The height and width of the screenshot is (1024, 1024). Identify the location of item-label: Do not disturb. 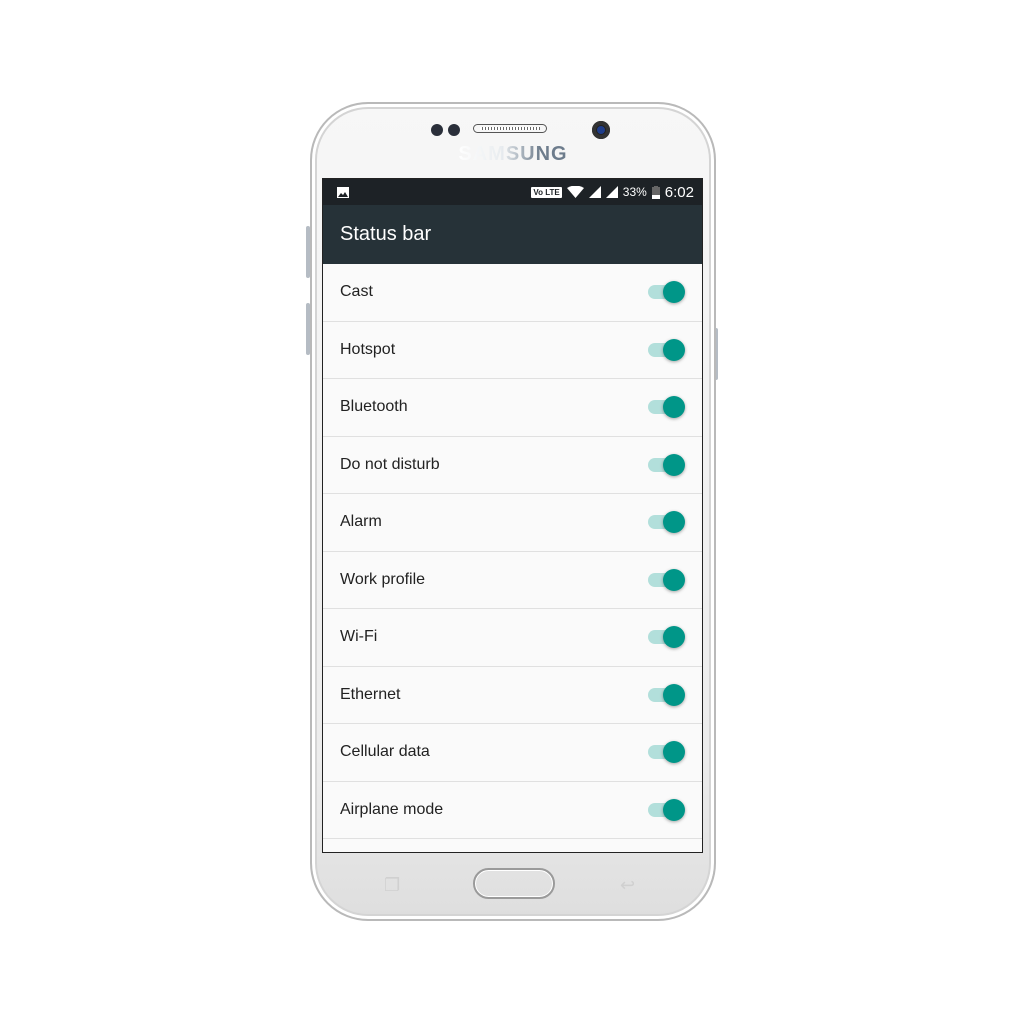
(390, 464).